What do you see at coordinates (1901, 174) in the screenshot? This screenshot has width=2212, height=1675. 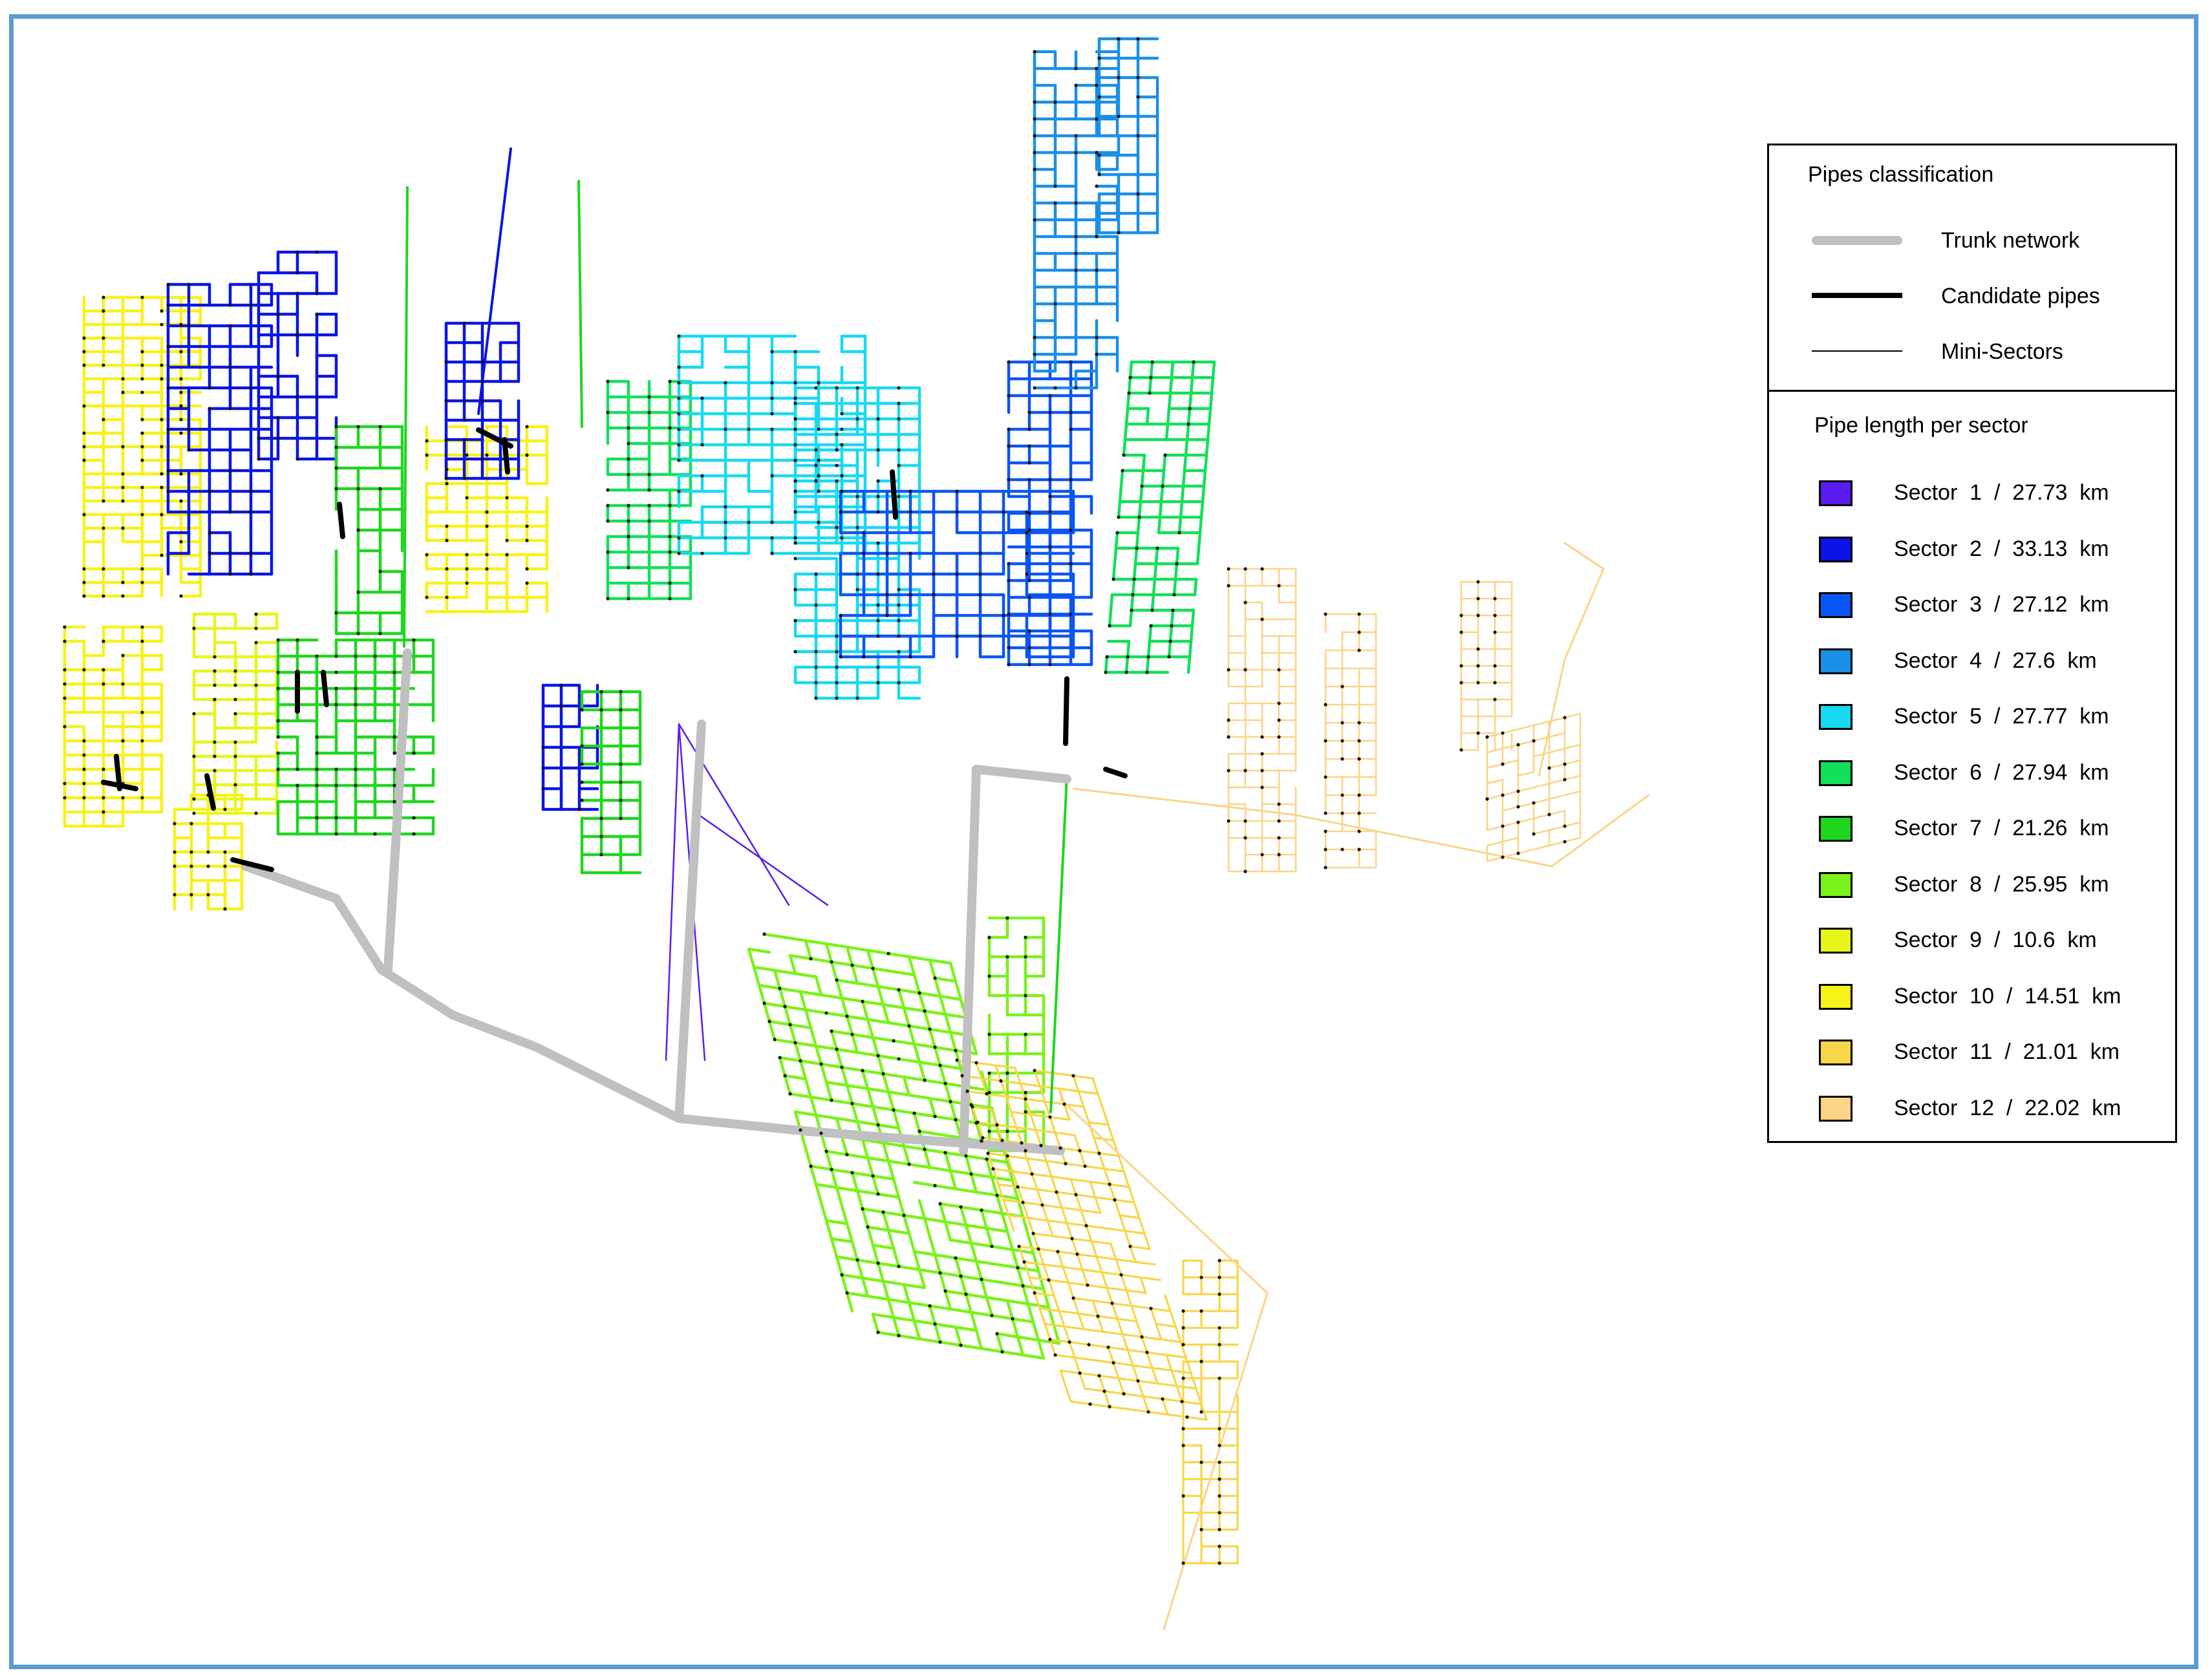 I see `legend-classification-title: Pipes classification` at bounding box center [1901, 174].